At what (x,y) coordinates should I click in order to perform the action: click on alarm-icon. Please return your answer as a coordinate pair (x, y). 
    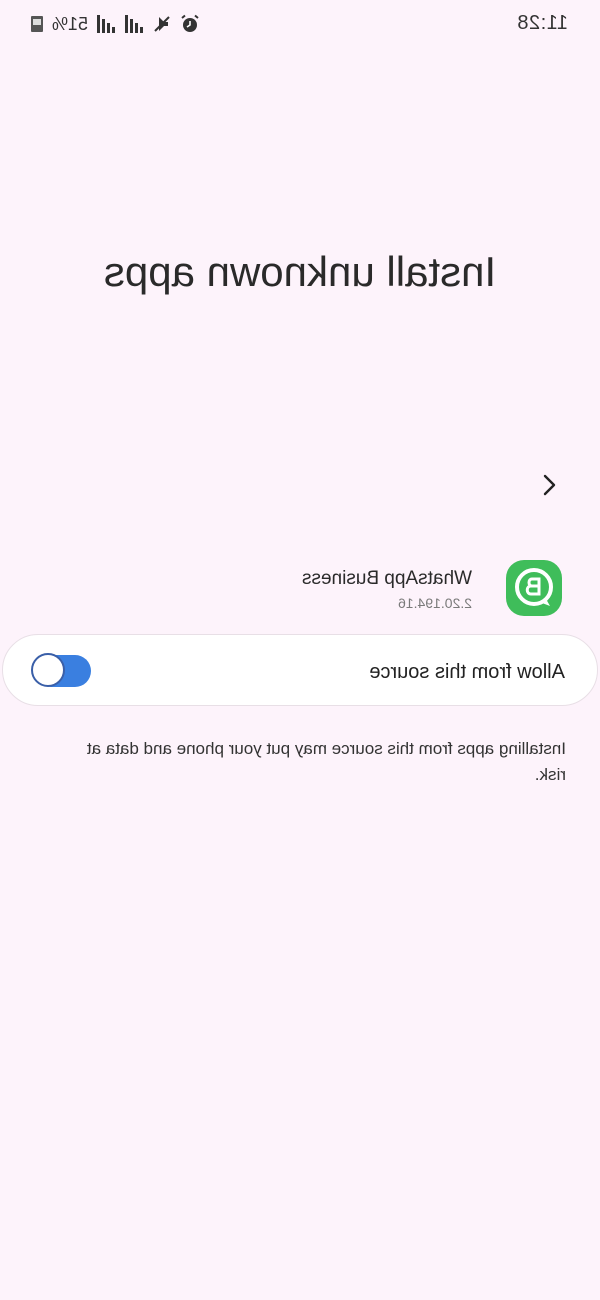
    Looking at the image, I should click on (190, 24).